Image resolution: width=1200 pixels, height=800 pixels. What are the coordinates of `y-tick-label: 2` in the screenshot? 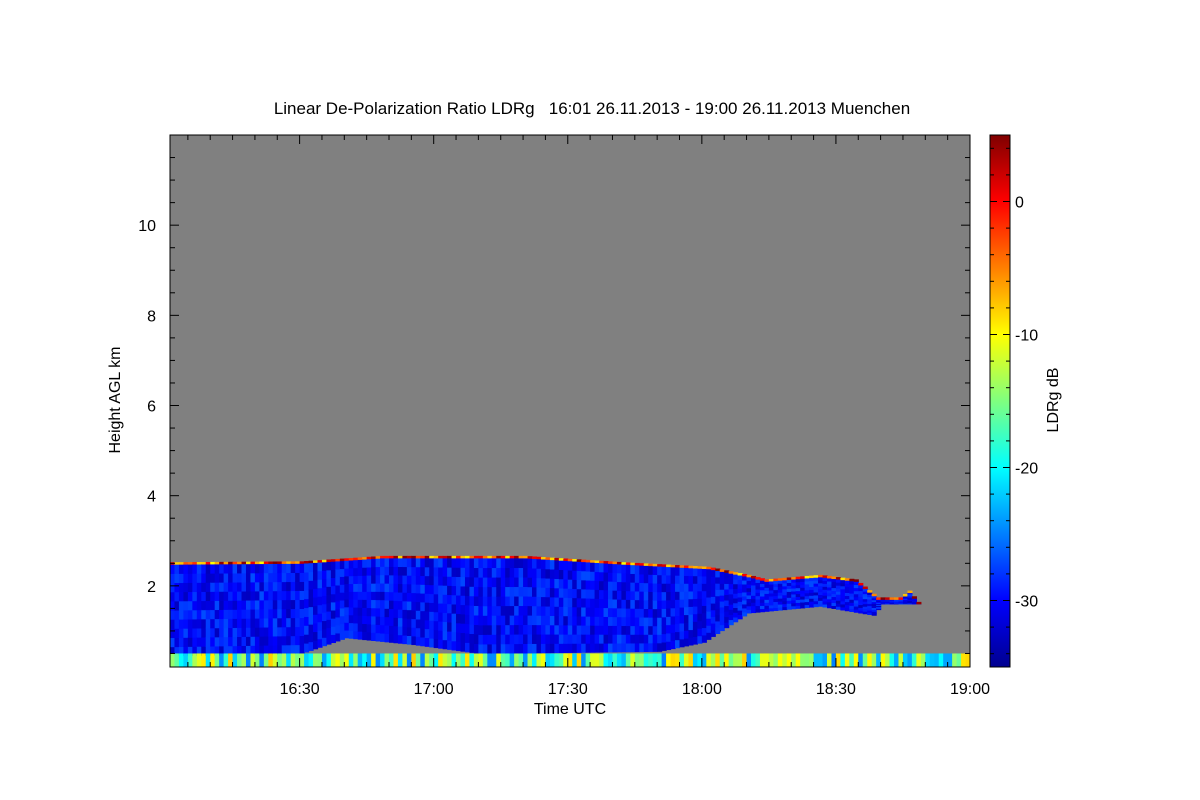 It's located at (151, 587).